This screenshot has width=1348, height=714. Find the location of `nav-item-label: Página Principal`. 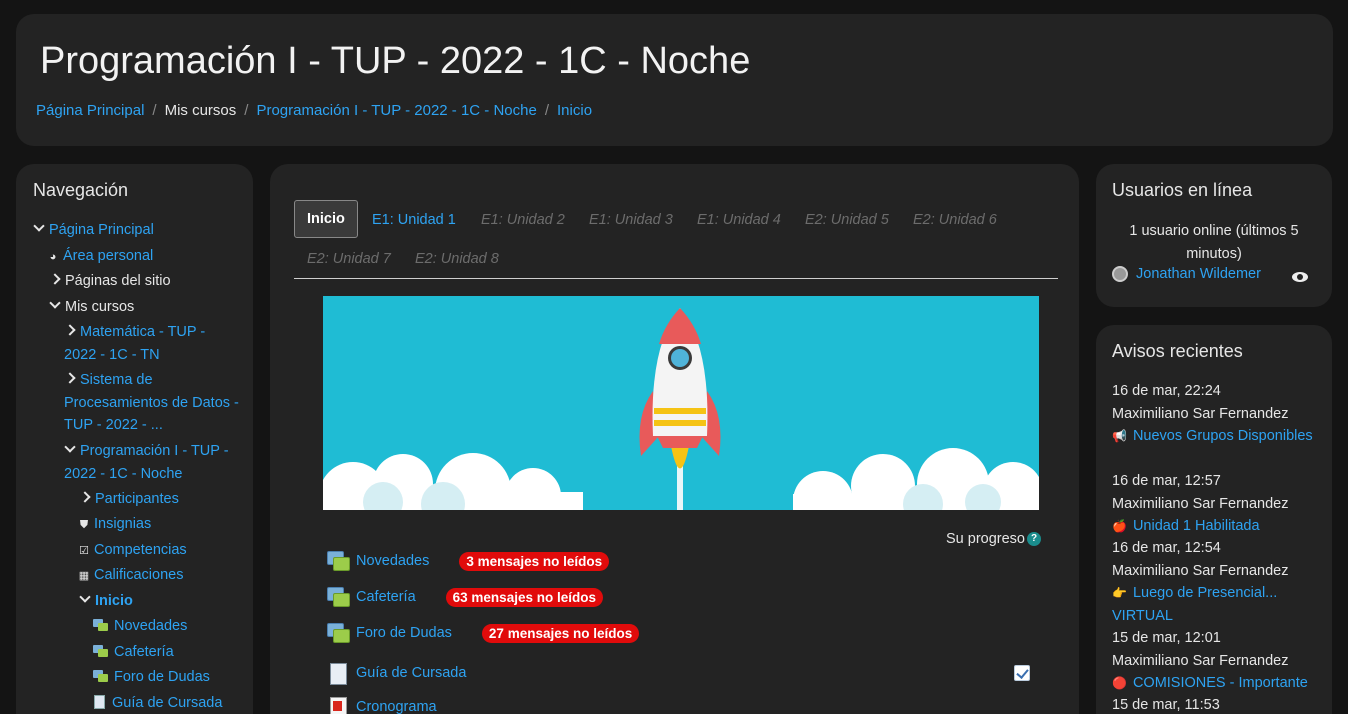

nav-item-label: Página Principal is located at coordinates (101, 230).